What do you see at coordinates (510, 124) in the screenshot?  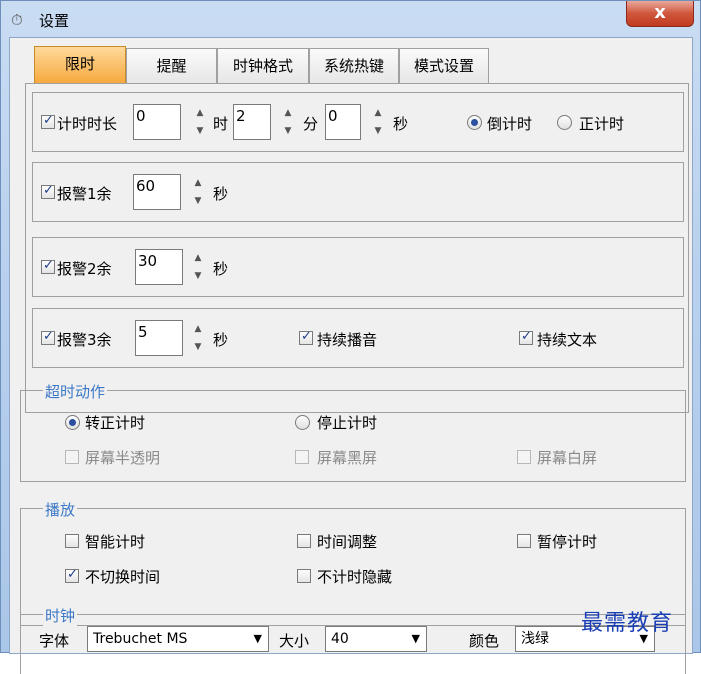 I see `countdown-label: 倒计时` at bounding box center [510, 124].